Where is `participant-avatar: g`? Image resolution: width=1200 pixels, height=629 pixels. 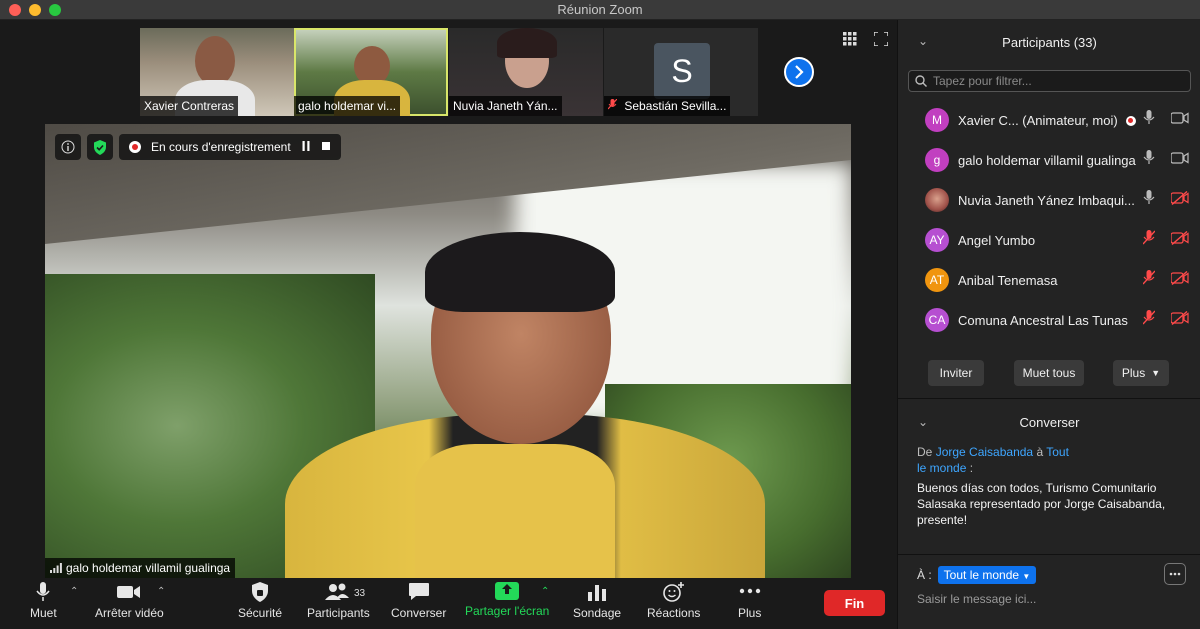 participant-avatar: g is located at coordinates (937, 160).